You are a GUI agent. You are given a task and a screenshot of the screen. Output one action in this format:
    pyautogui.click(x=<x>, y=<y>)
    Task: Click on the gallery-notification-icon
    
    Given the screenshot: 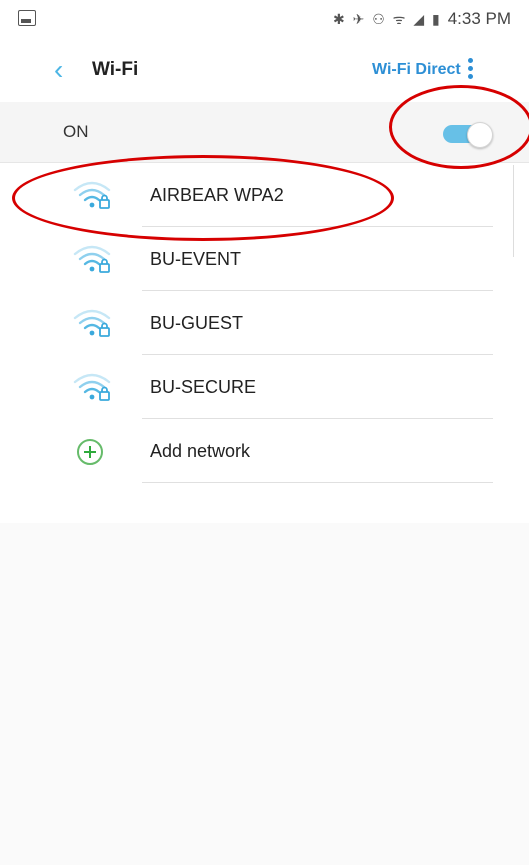 What is the action you would take?
    pyautogui.click(x=27, y=18)
    